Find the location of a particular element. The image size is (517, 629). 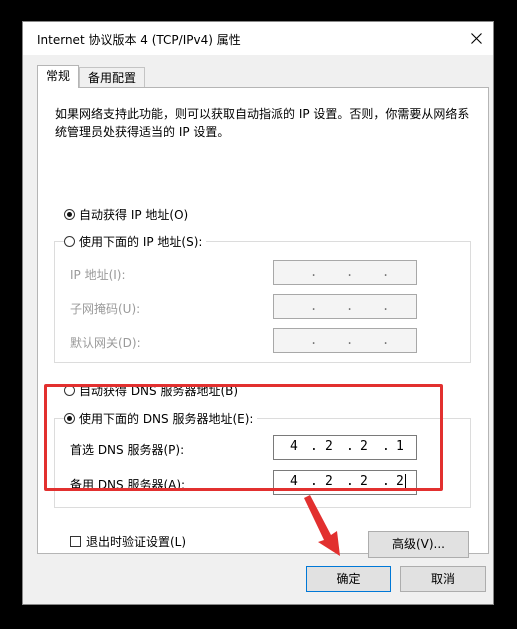

pointer-arrow-icon is located at coordinates (322, 525).